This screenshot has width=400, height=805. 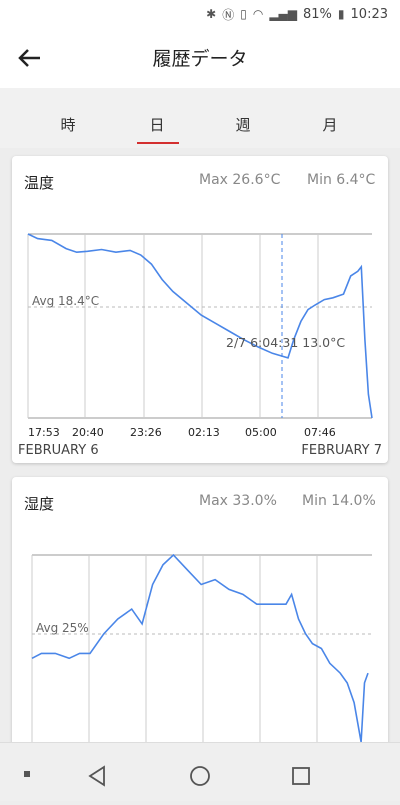 What do you see at coordinates (88, 432) in the screenshot?
I see `x-tick-label: 20:40` at bounding box center [88, 432].